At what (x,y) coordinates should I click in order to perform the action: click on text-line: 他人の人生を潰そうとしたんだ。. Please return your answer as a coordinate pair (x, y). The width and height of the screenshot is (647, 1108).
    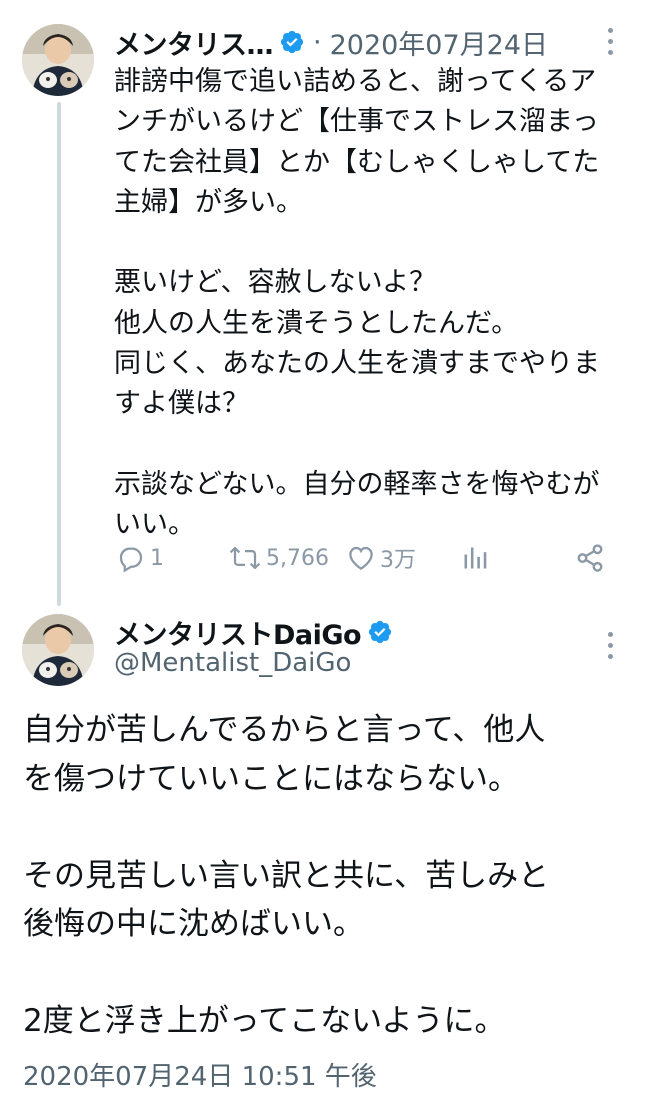
    Looking at the image, I should click on (316, 323).